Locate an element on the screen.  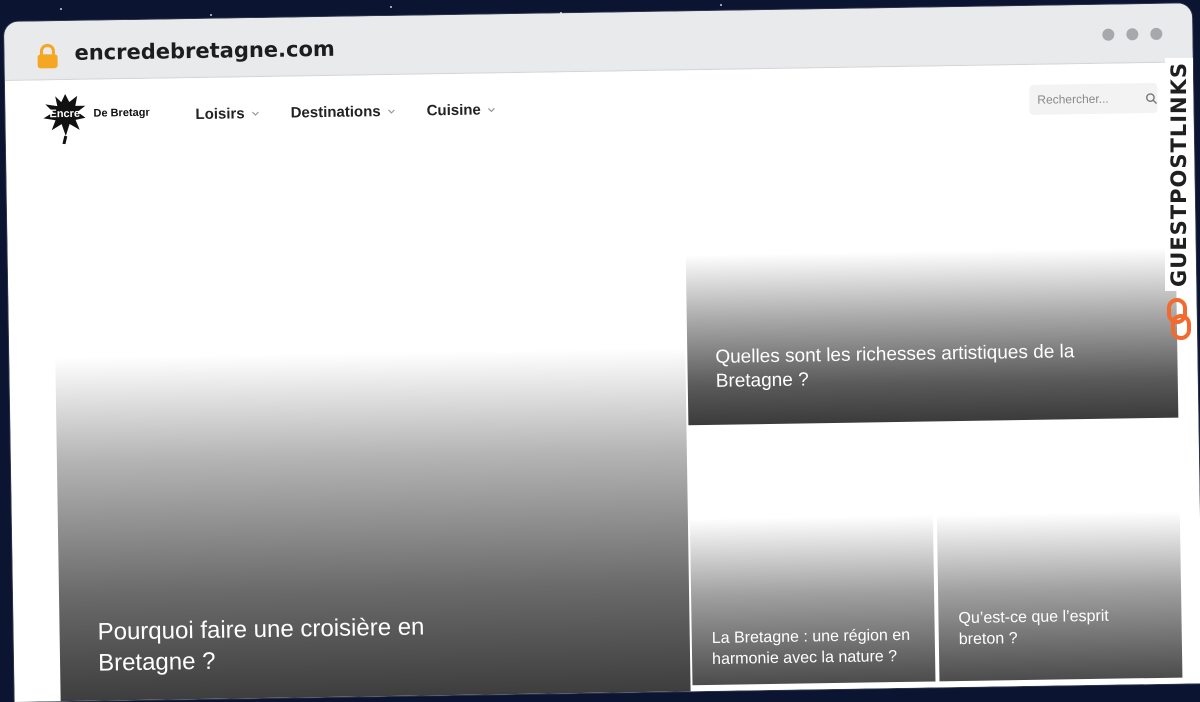
nav-item-label: Loisirs is located at coordinates (220, 114).